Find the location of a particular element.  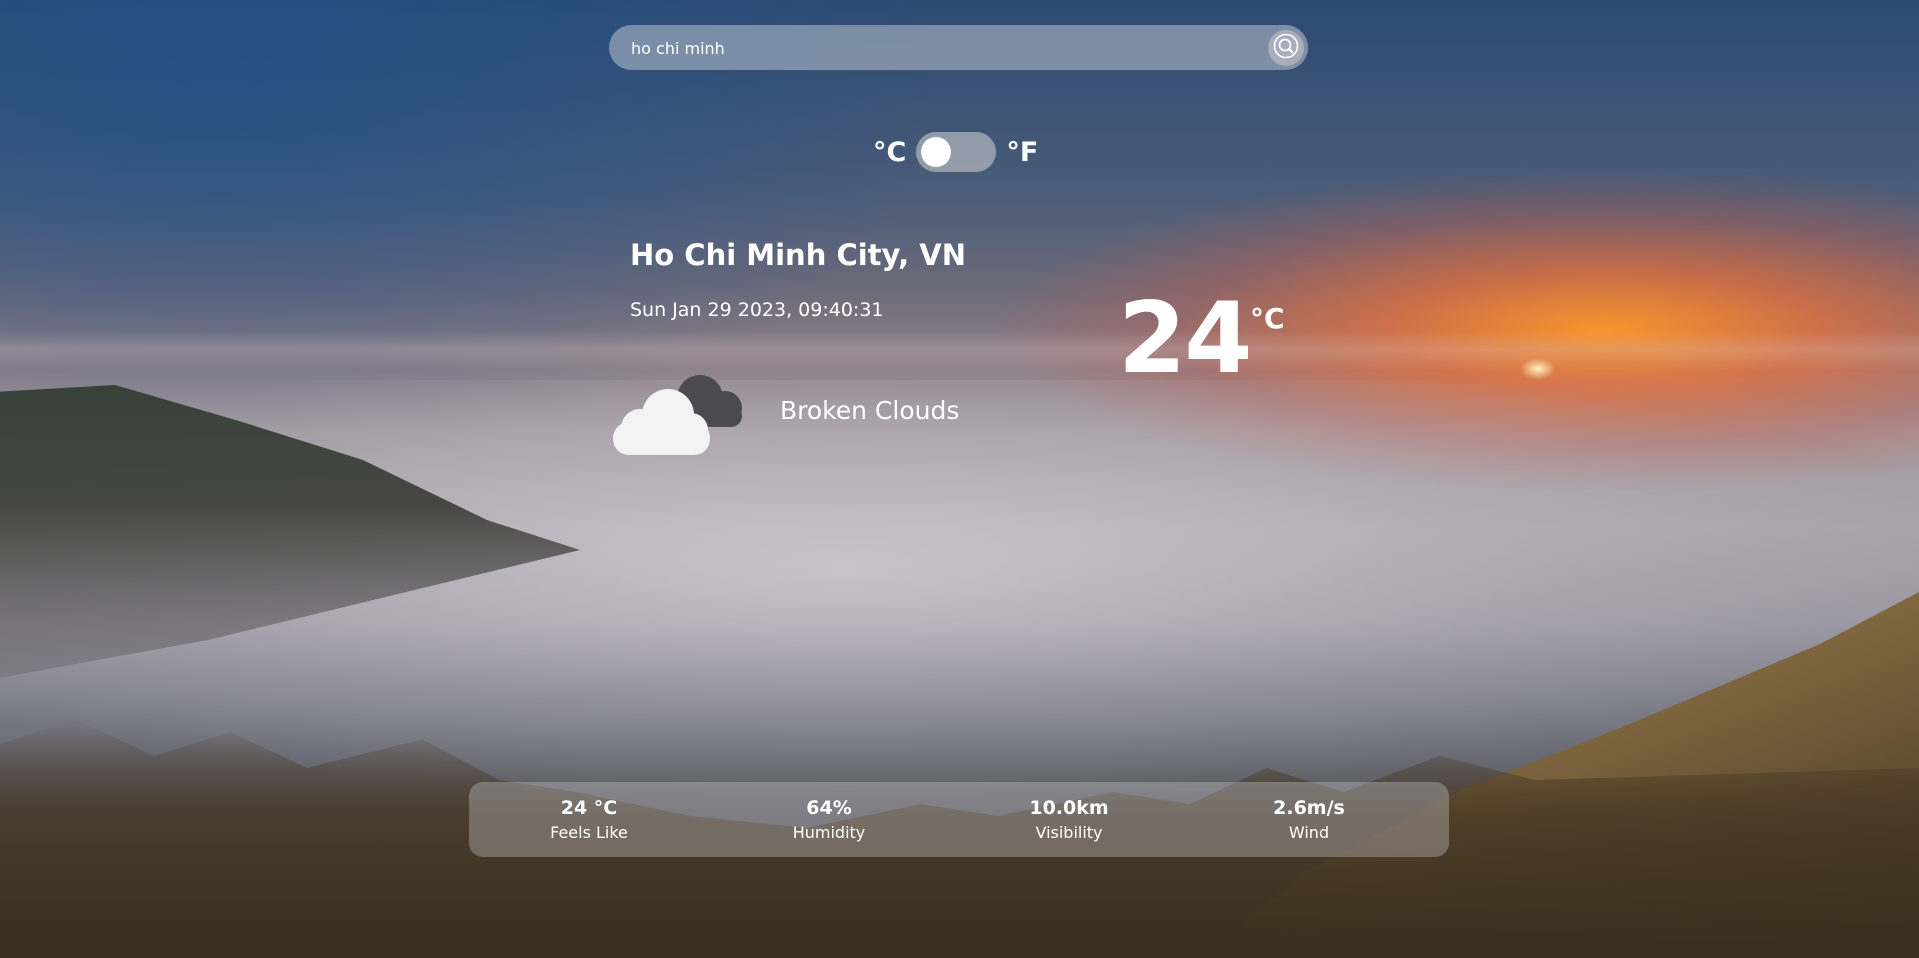

stat-label: Visibility is located at coordinates (1069, 832).